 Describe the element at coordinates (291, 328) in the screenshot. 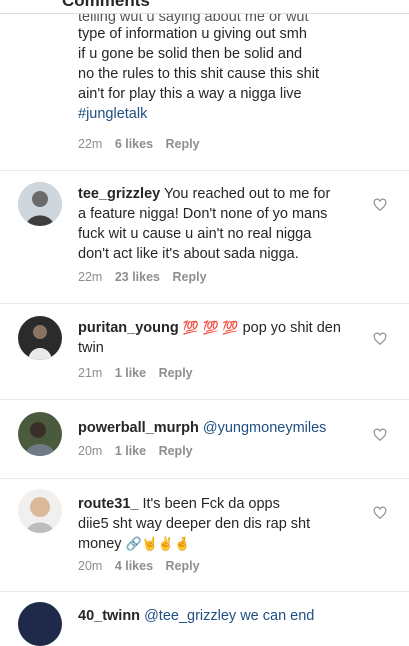

I see `comment-text: pop yo shit den` at that location.